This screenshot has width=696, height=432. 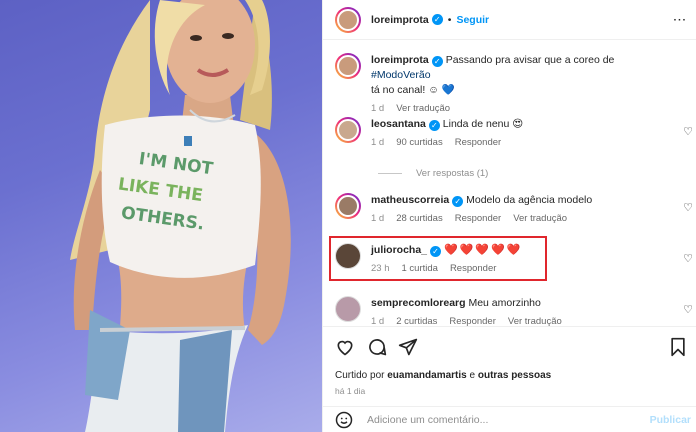 I want to click on action-bar, so click(x=509, y=346).